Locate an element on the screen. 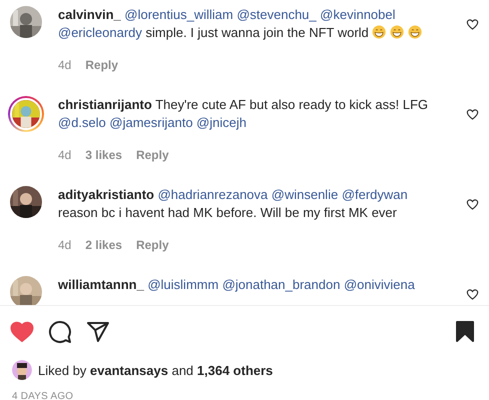 The height and width of the screenshot is (400, 489). comment-text: calvinvin_ @lorentius_william @stevenchu_ @kevinnobel @ericleonardy simple. I just wanna join the NFT world is located at coordinates (253, 24).